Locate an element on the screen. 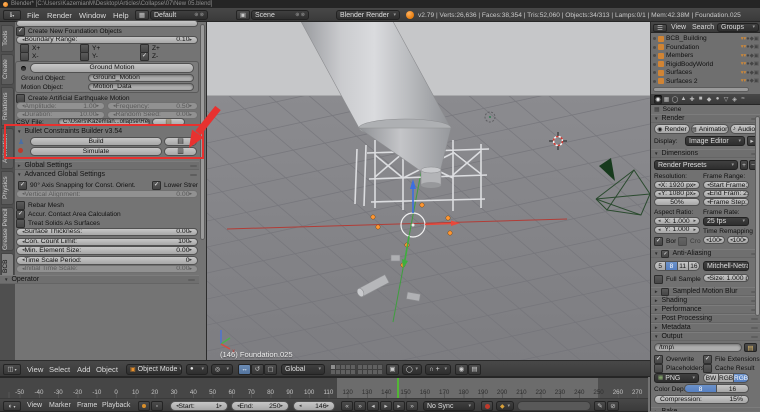 The image size is (760, 412). opengl-render-button: ◉ is located at coordinates (461, 369).